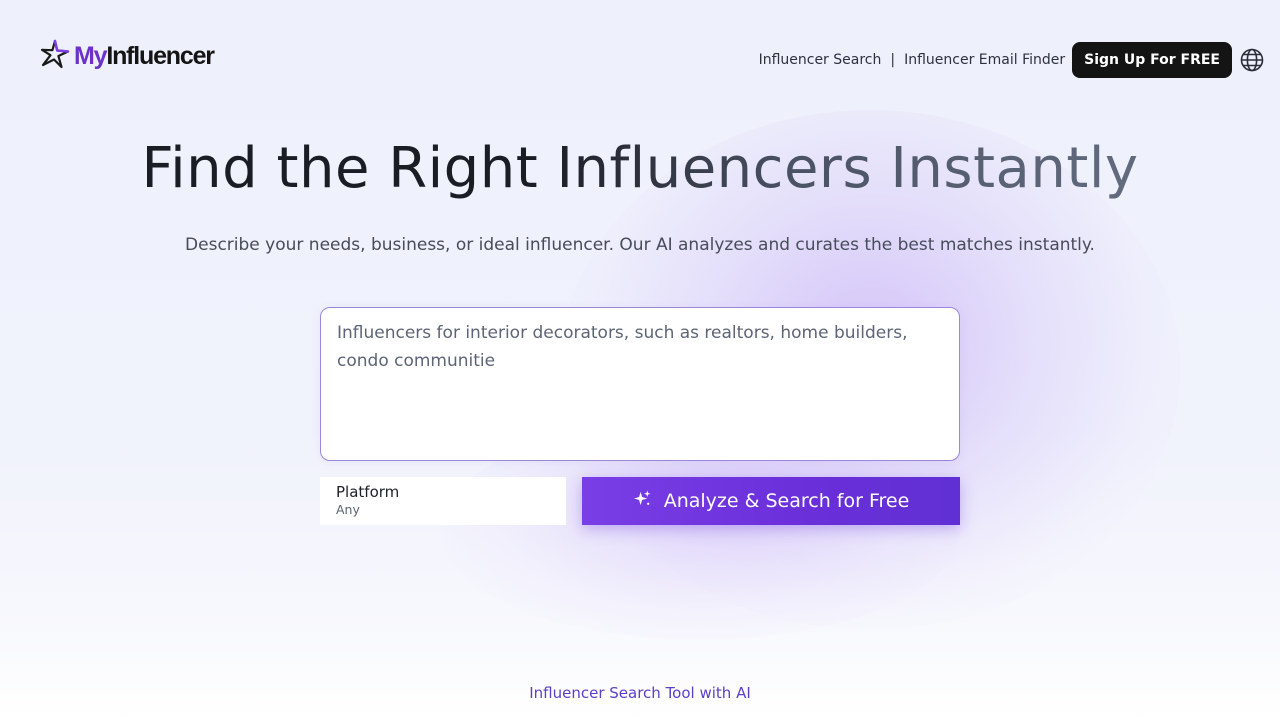 The height and width of the screenshot is (720, 1280). What do you see at coordinates (642, 501) in the screenshot?
I see `sparkle-icon` at bounding box center [642, 501].